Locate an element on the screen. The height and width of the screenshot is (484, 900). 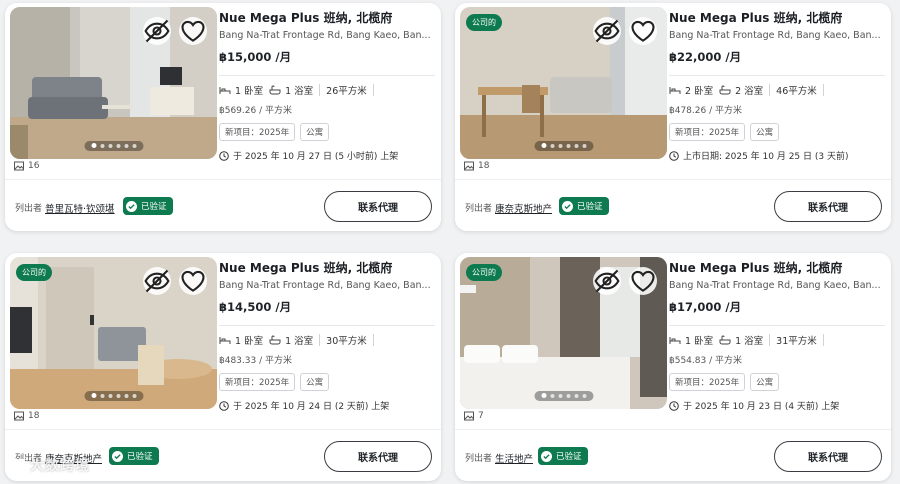
watermark-text: 大数跨境 is located at coordinates (60, 466).